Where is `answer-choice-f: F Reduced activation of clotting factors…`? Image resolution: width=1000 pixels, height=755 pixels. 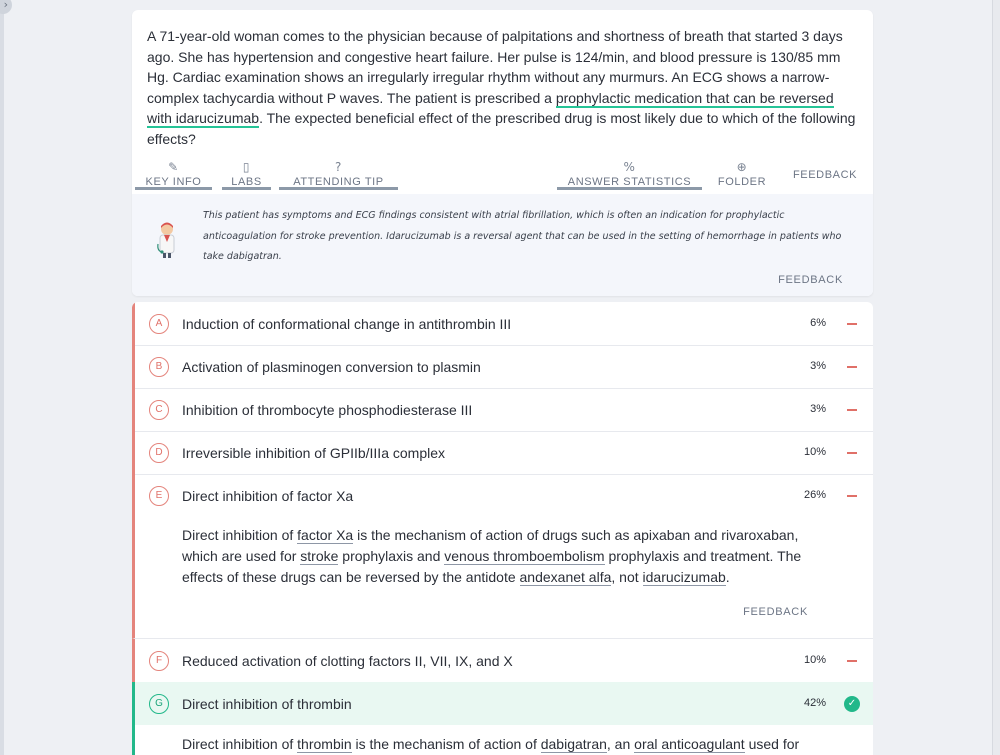 answer-choice-f: F Reduced activation of clotting factors… is located at coordinates (502, 661).